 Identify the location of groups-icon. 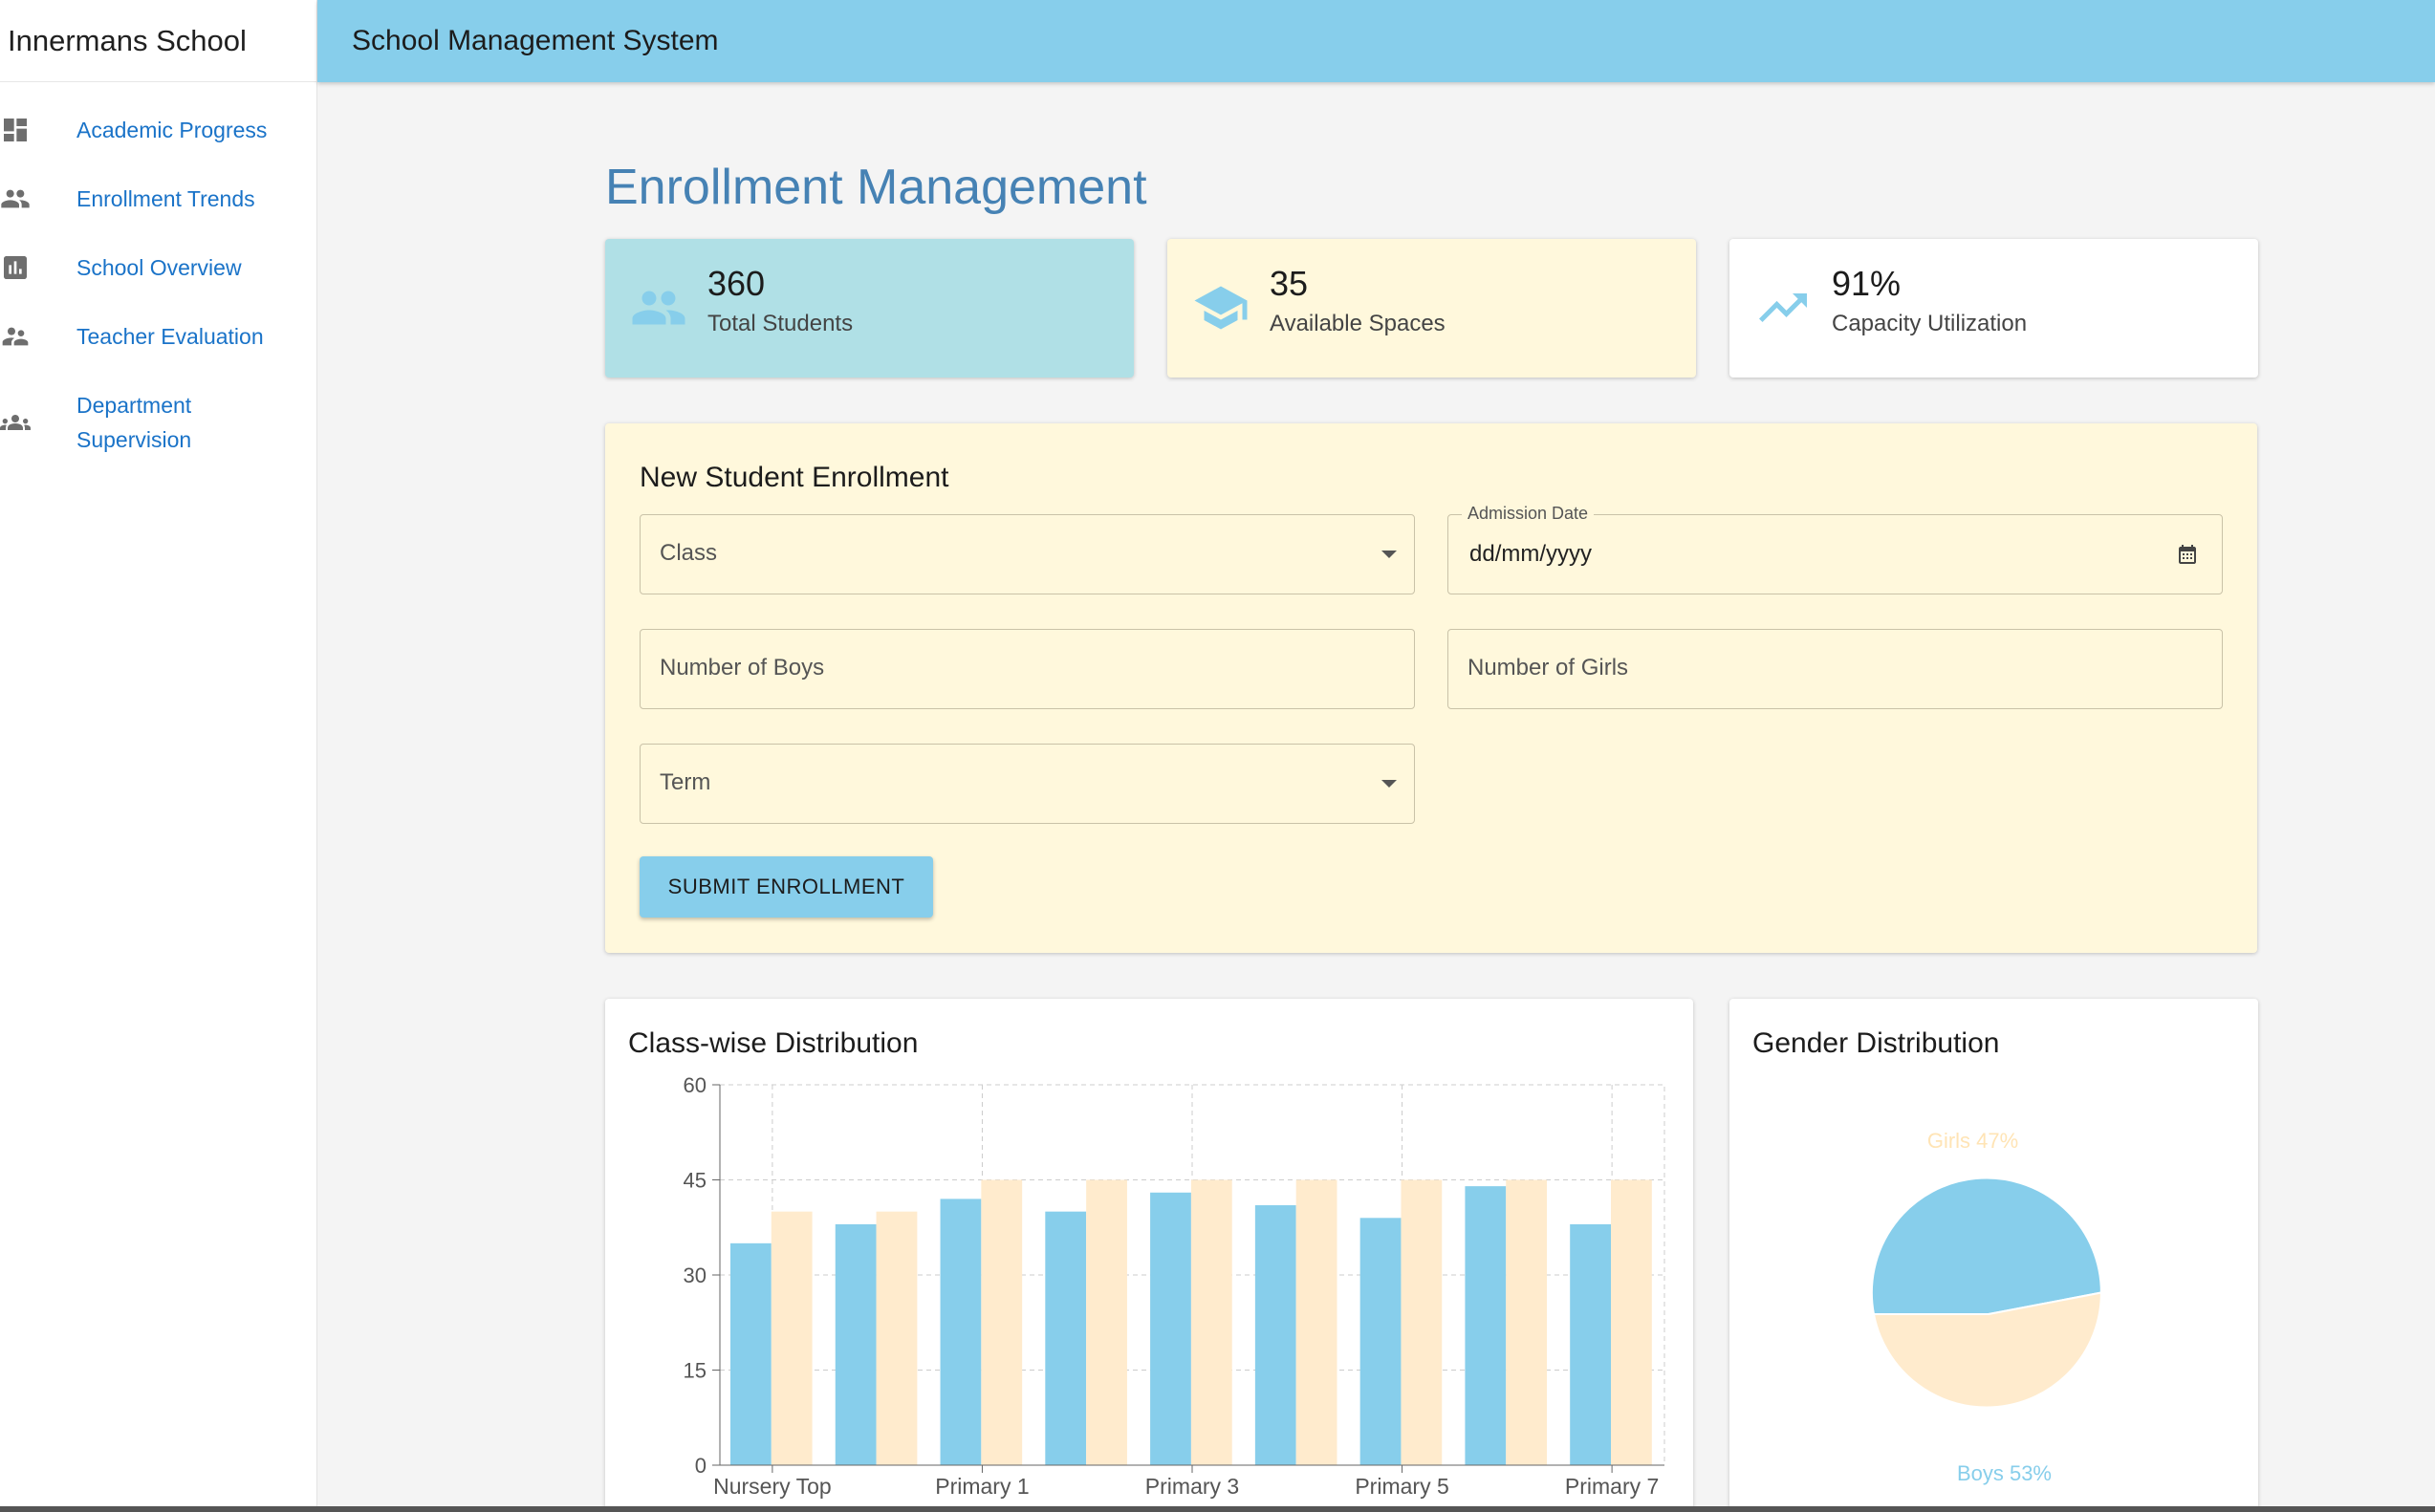
(16, 422).